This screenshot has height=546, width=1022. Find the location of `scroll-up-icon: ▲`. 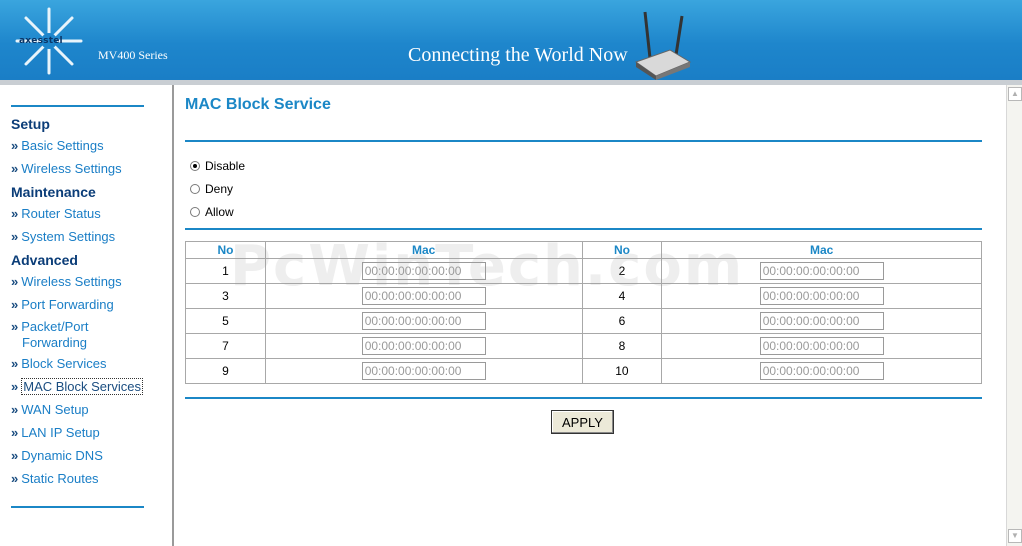

scroll-up-icon: ▲ is located at coordinates (1015, 94).